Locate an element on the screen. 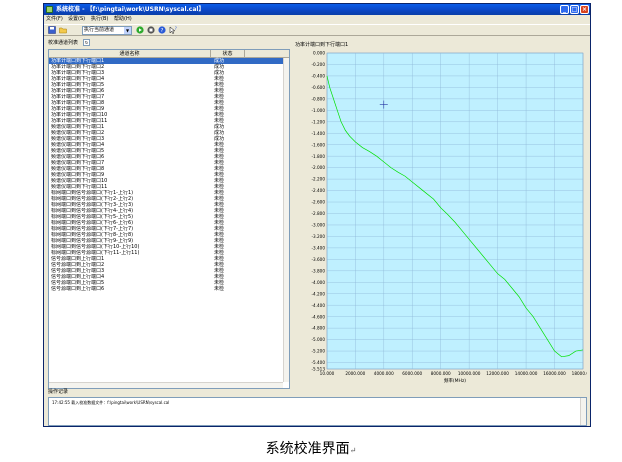 This screenshot has width=622, height=462. y-tick-label: -0.800 is located at coordinates (319, 98).